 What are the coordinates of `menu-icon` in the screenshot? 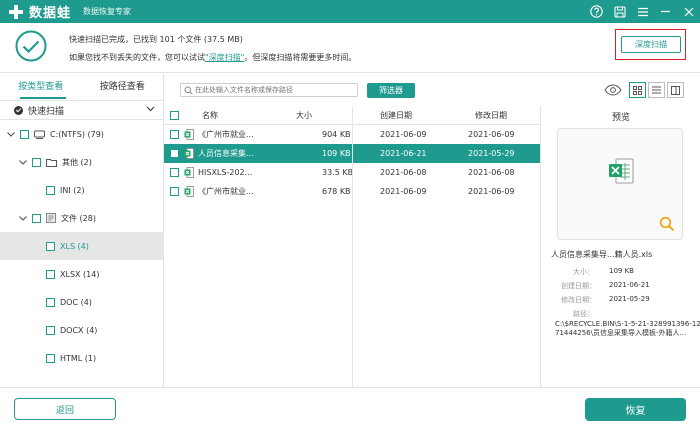 It's located at (642, 11).